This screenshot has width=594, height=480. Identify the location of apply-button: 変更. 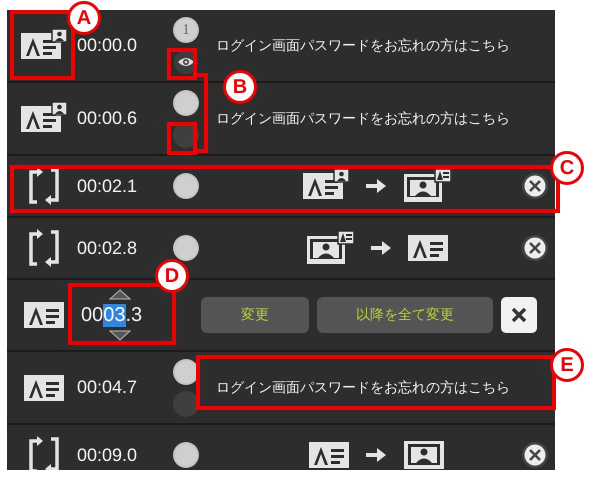
(255, 315).